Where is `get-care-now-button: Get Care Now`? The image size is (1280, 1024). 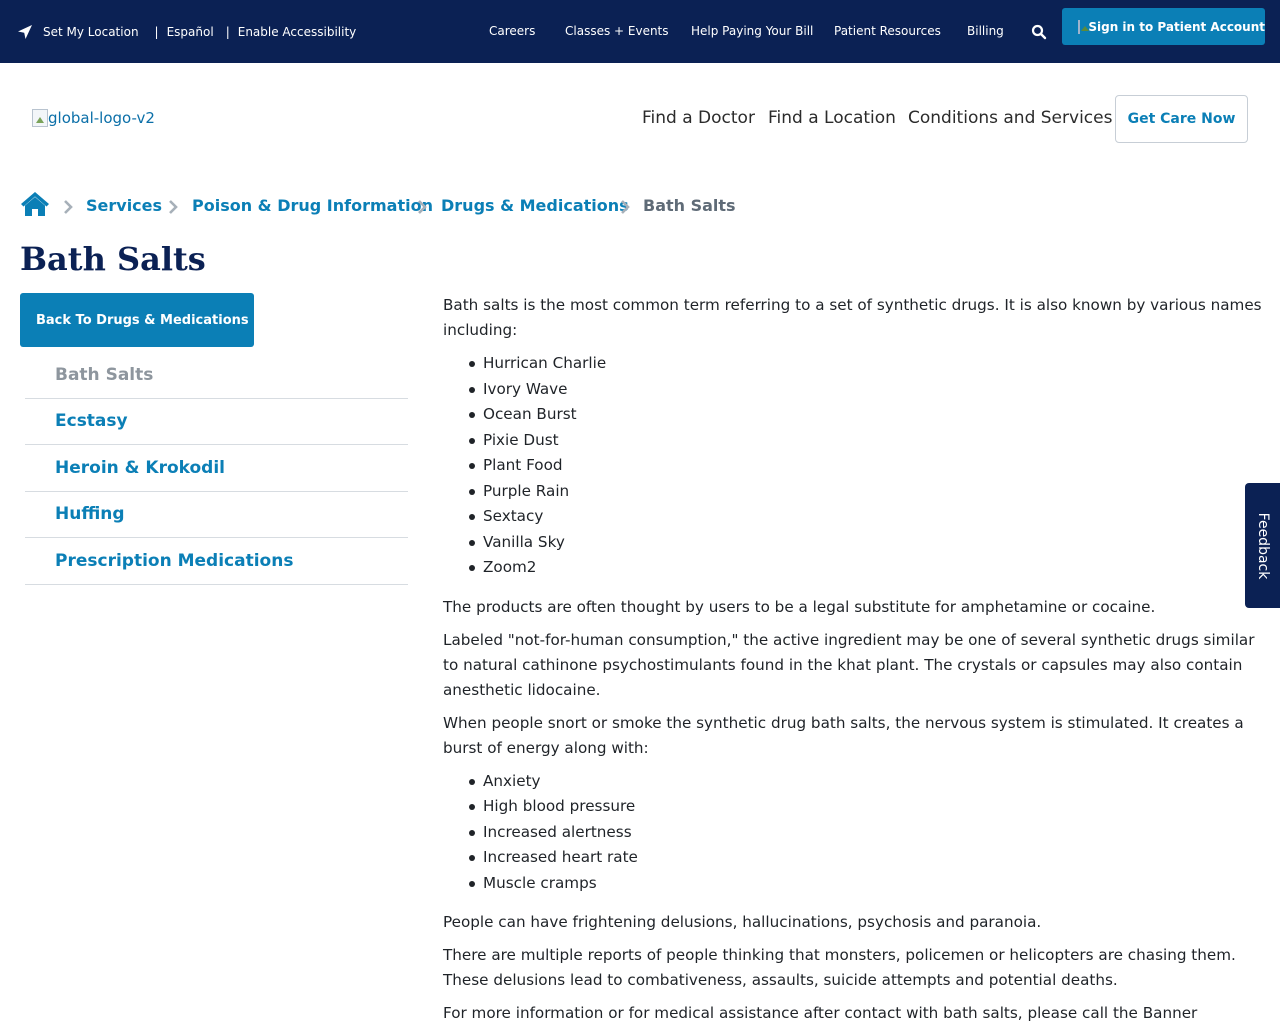
get-care-now-button: Get Care Now is located at coordinates (1181, 119).